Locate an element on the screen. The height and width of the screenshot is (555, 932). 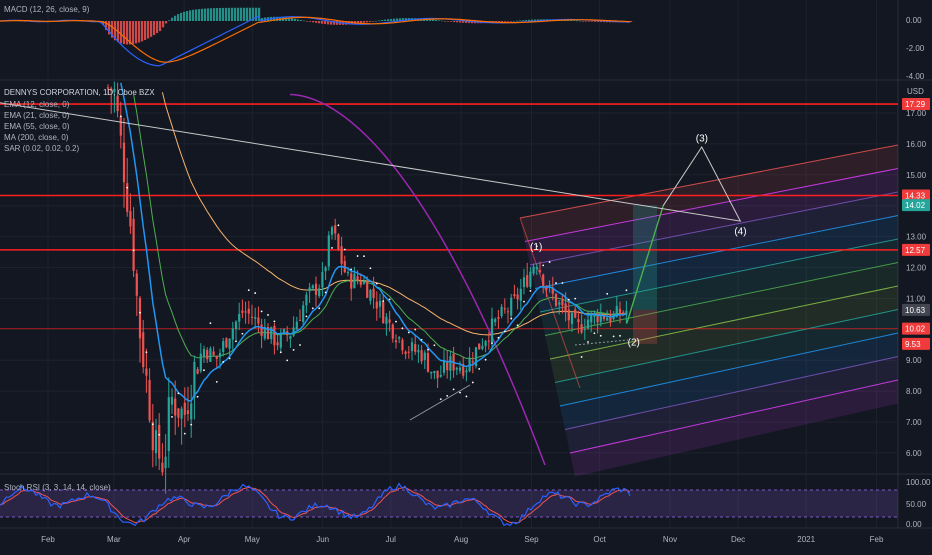
price-tick: 17.00 is located at coordinates (916, 113).